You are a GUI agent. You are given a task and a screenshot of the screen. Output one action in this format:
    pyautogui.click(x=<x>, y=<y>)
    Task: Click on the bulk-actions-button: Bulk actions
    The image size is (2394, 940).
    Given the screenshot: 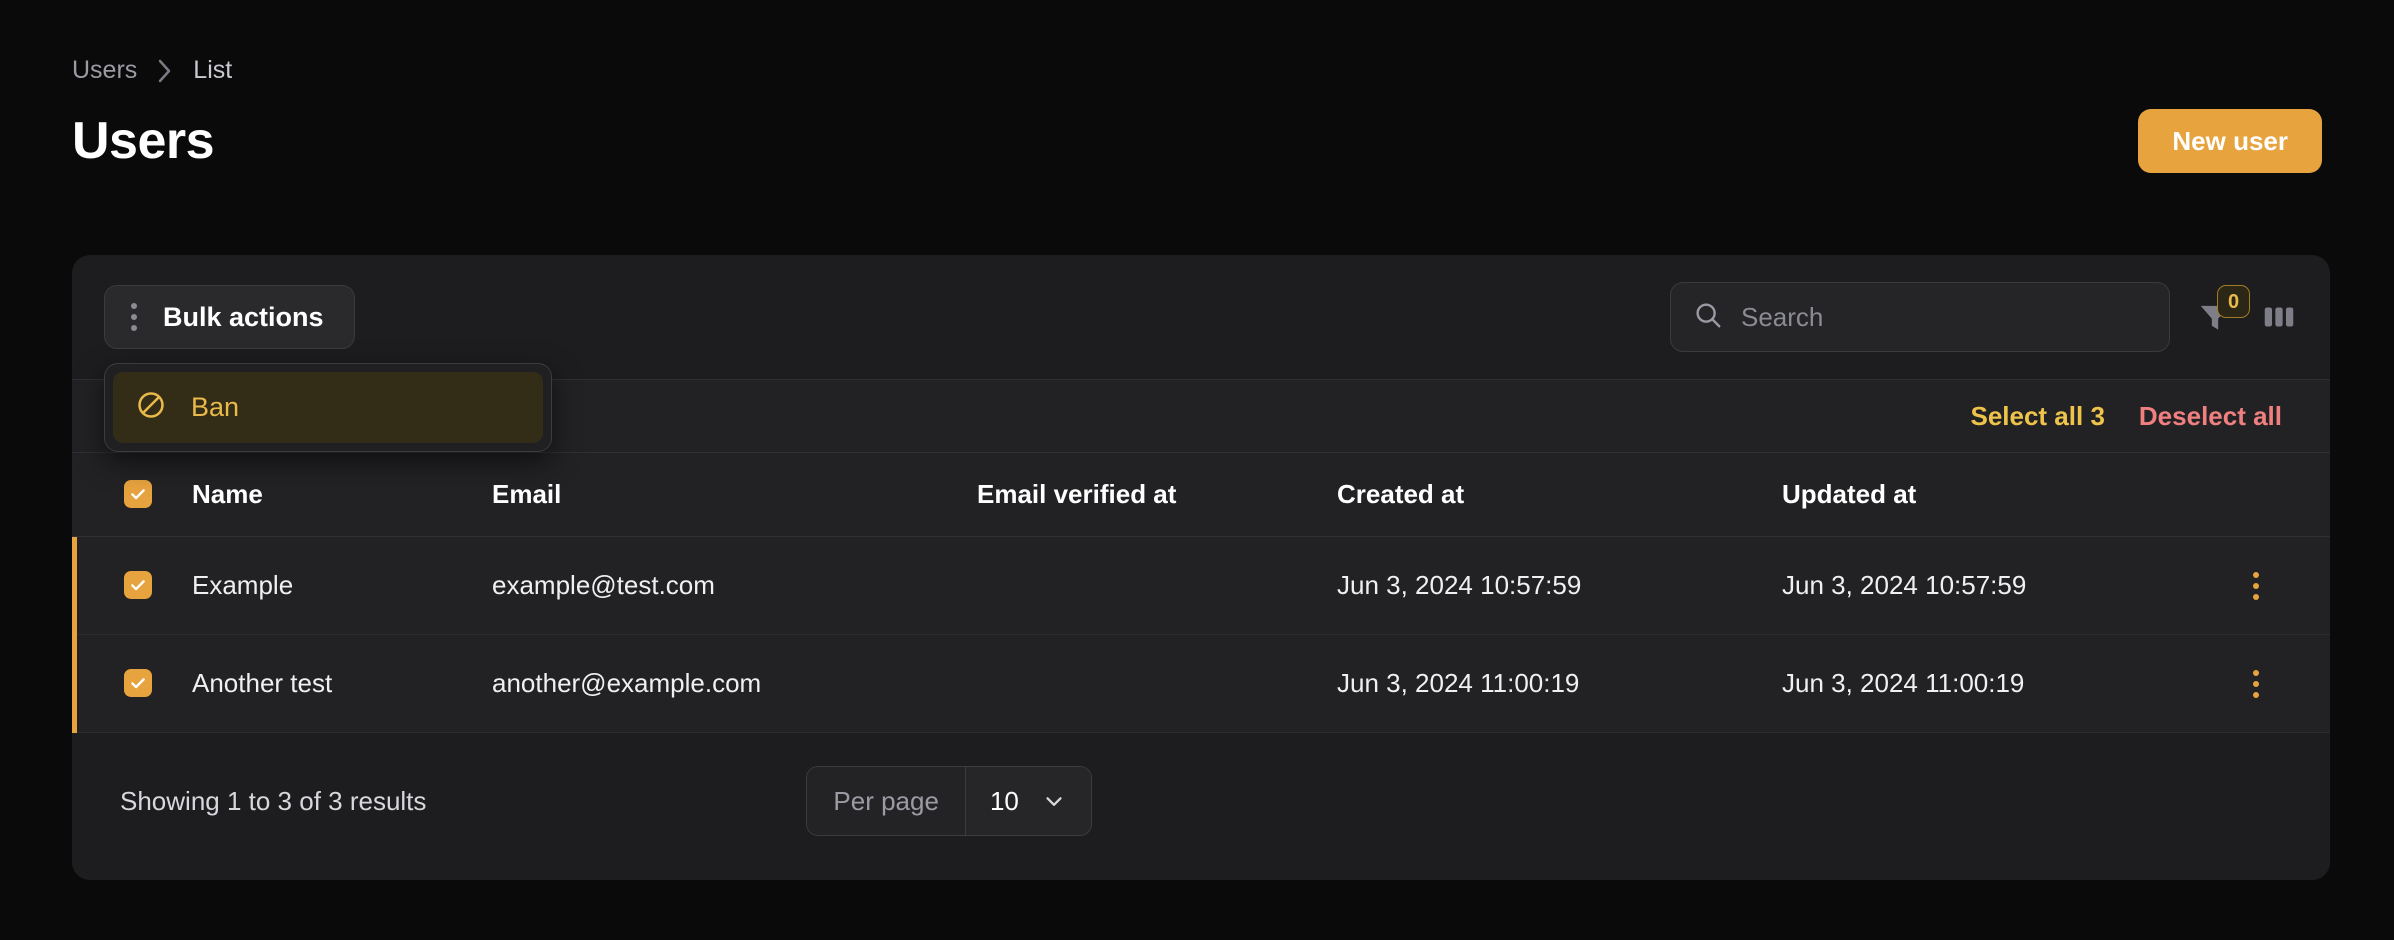 What is the action you would take?
    pyautogui.click(x=229, y=317)
    